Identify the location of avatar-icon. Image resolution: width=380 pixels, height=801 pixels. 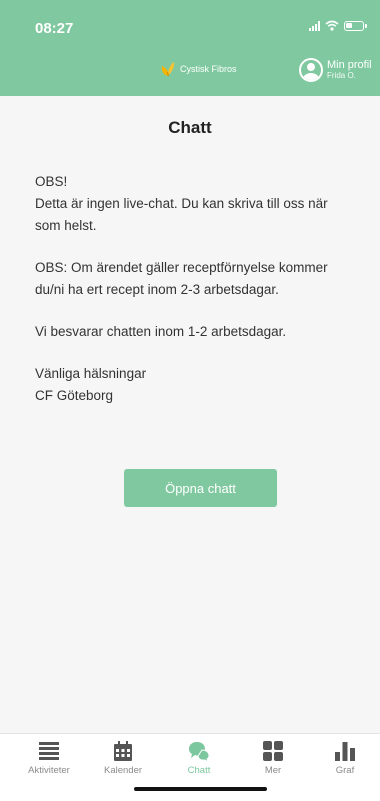
(311, 70).